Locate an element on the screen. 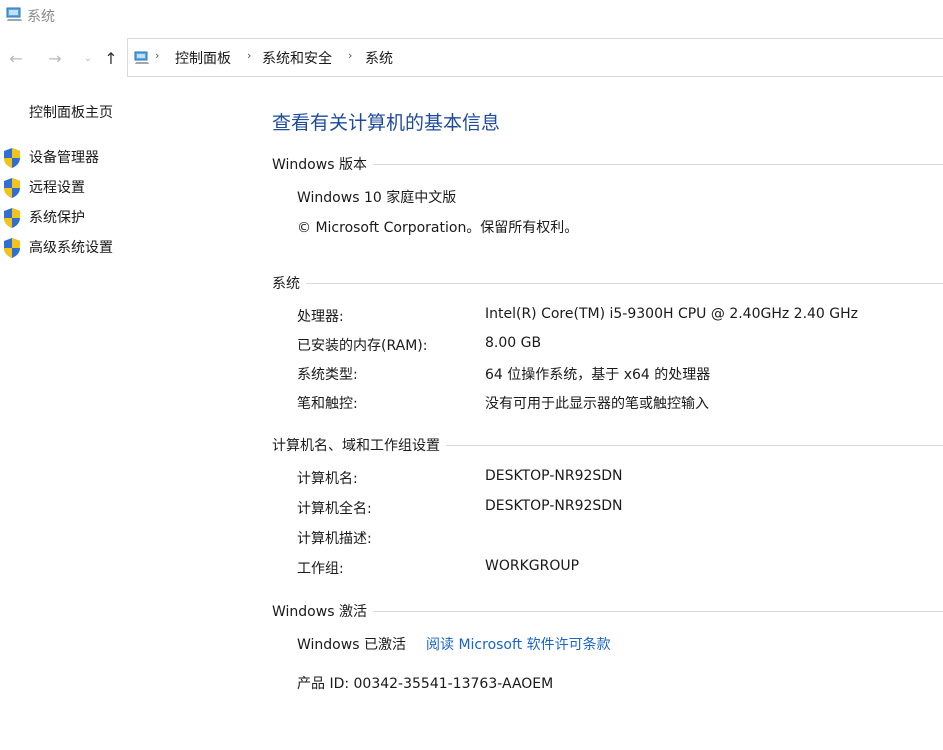  pen-touch-value: 没有可用于此显示器的笔或触控输入 is located at coordinates (597, 404).